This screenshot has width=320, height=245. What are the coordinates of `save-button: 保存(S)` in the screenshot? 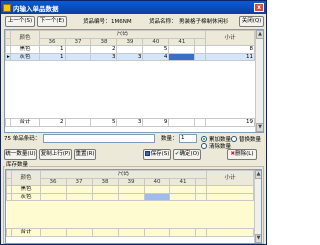 It's located at (157, 154).